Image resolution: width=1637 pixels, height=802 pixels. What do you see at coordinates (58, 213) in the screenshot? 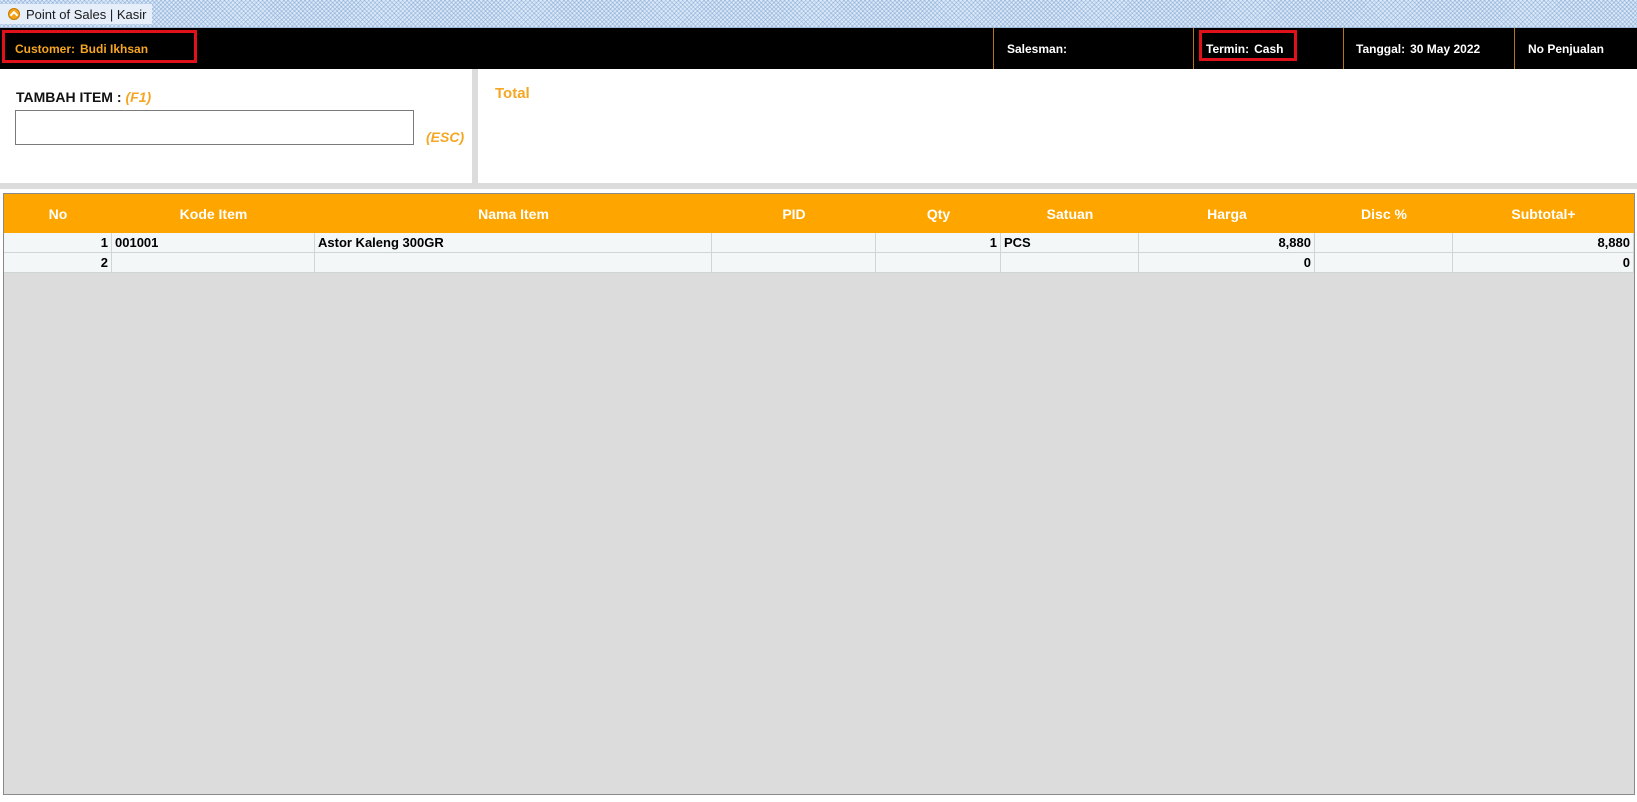
I see `column-header-no: No` at bounding box center [58, 213].